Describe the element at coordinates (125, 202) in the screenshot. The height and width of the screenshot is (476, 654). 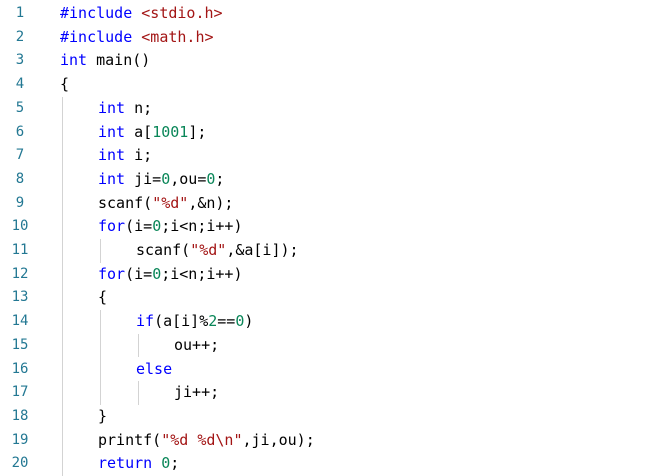
I see `code-token: scanf(` at that location.